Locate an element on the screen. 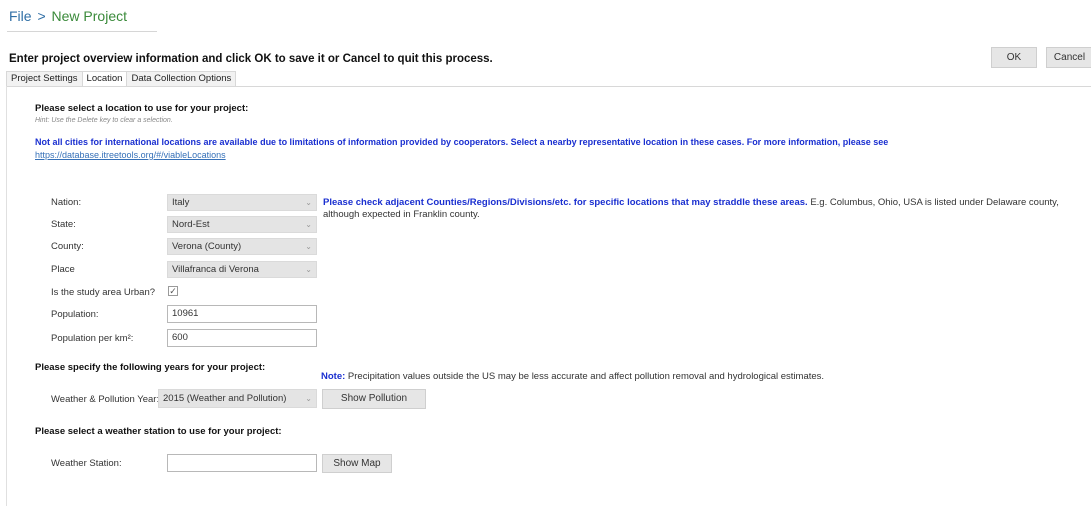 Image resolution: width=1091 pixels, height=506 pixels. weather-year-select: 2015 (Weather and Pollution) ⌄ is located at coordinates (237, 398).